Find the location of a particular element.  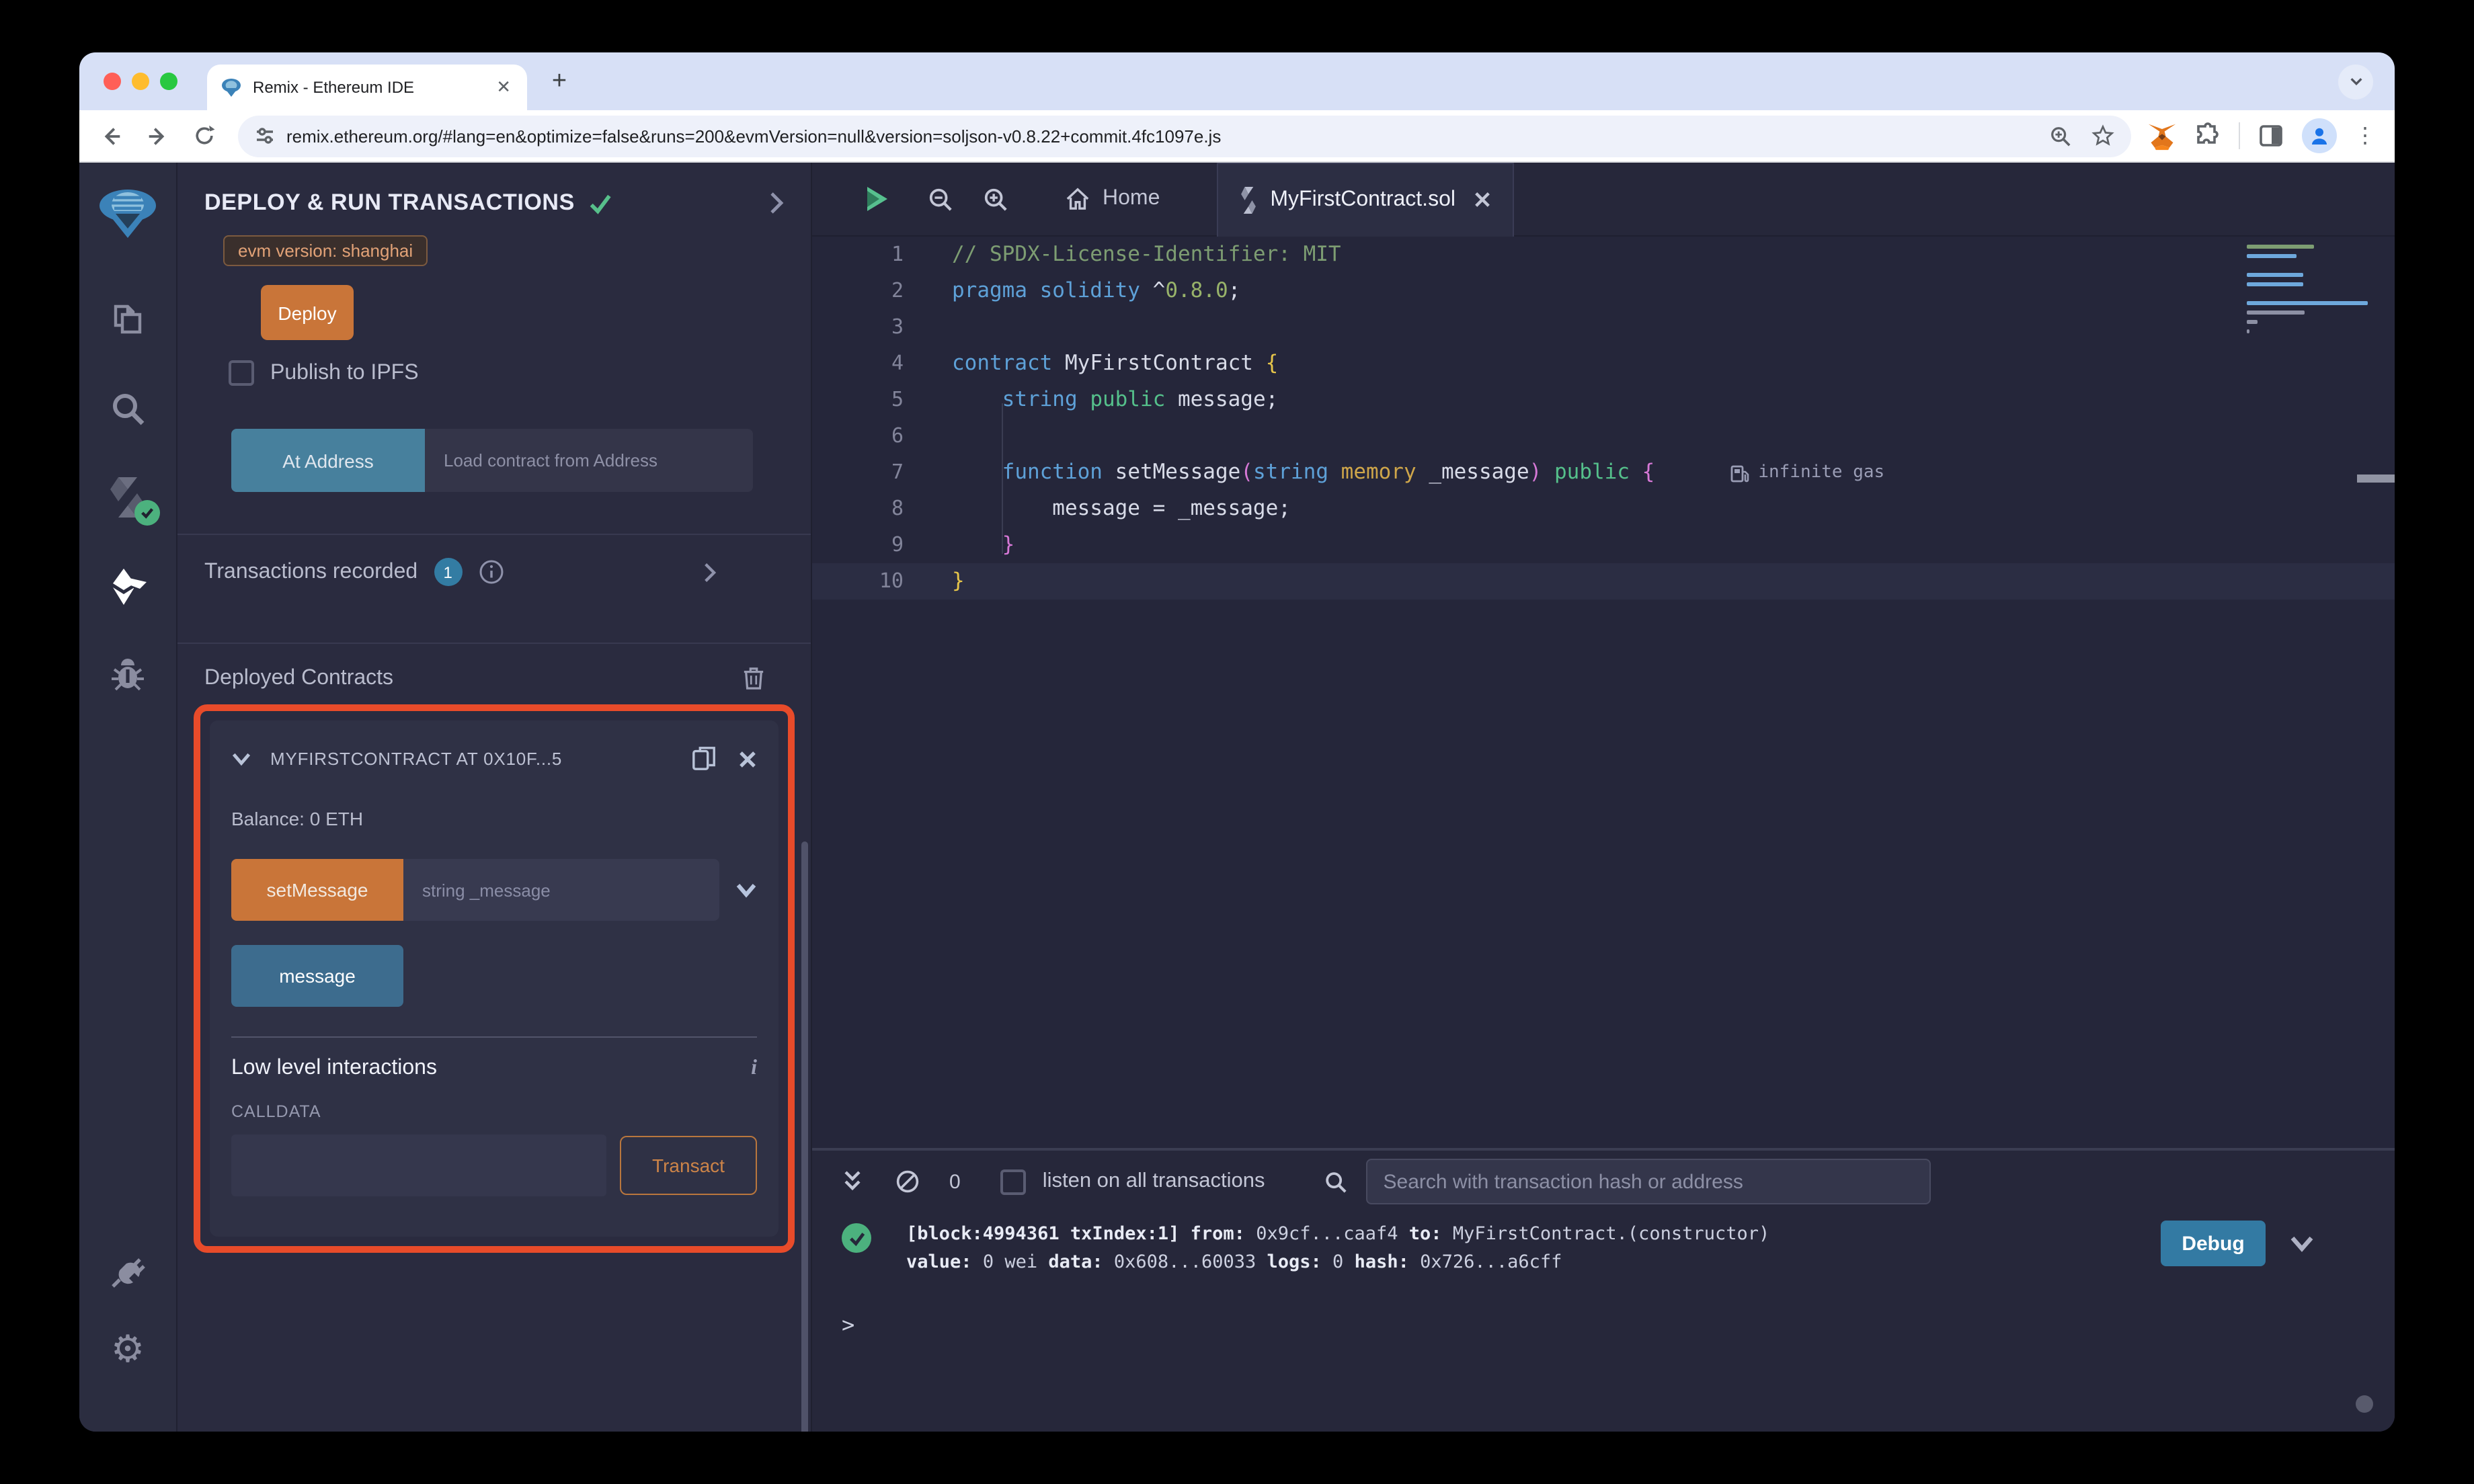

pending-tx-count: 0 is located at coordinates (955, 1181).